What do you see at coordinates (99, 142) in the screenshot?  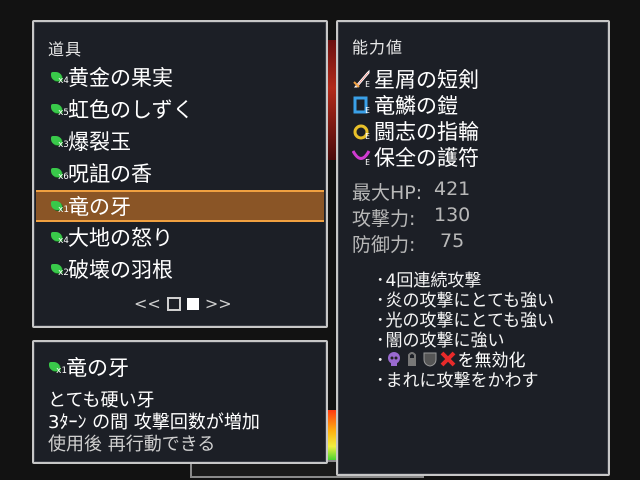 I see `item-name: 爆裂玉` at bounding box center [99, 142].